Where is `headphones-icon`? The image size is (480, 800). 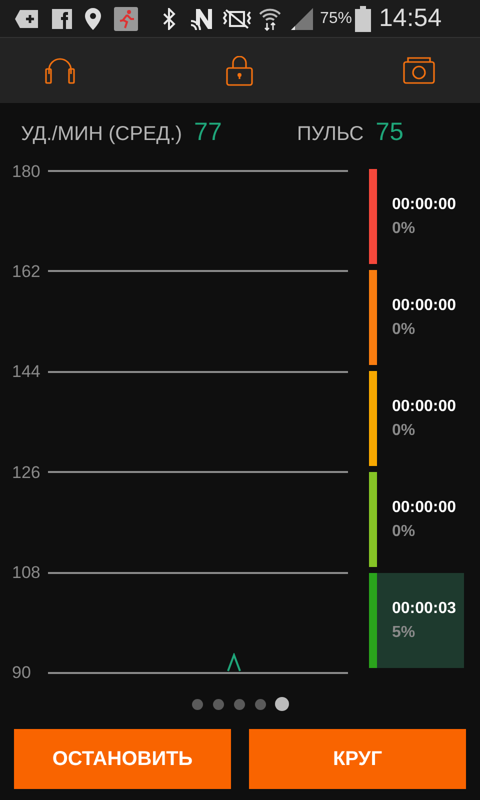
headphones-icon is located at coordinates (60, 71).